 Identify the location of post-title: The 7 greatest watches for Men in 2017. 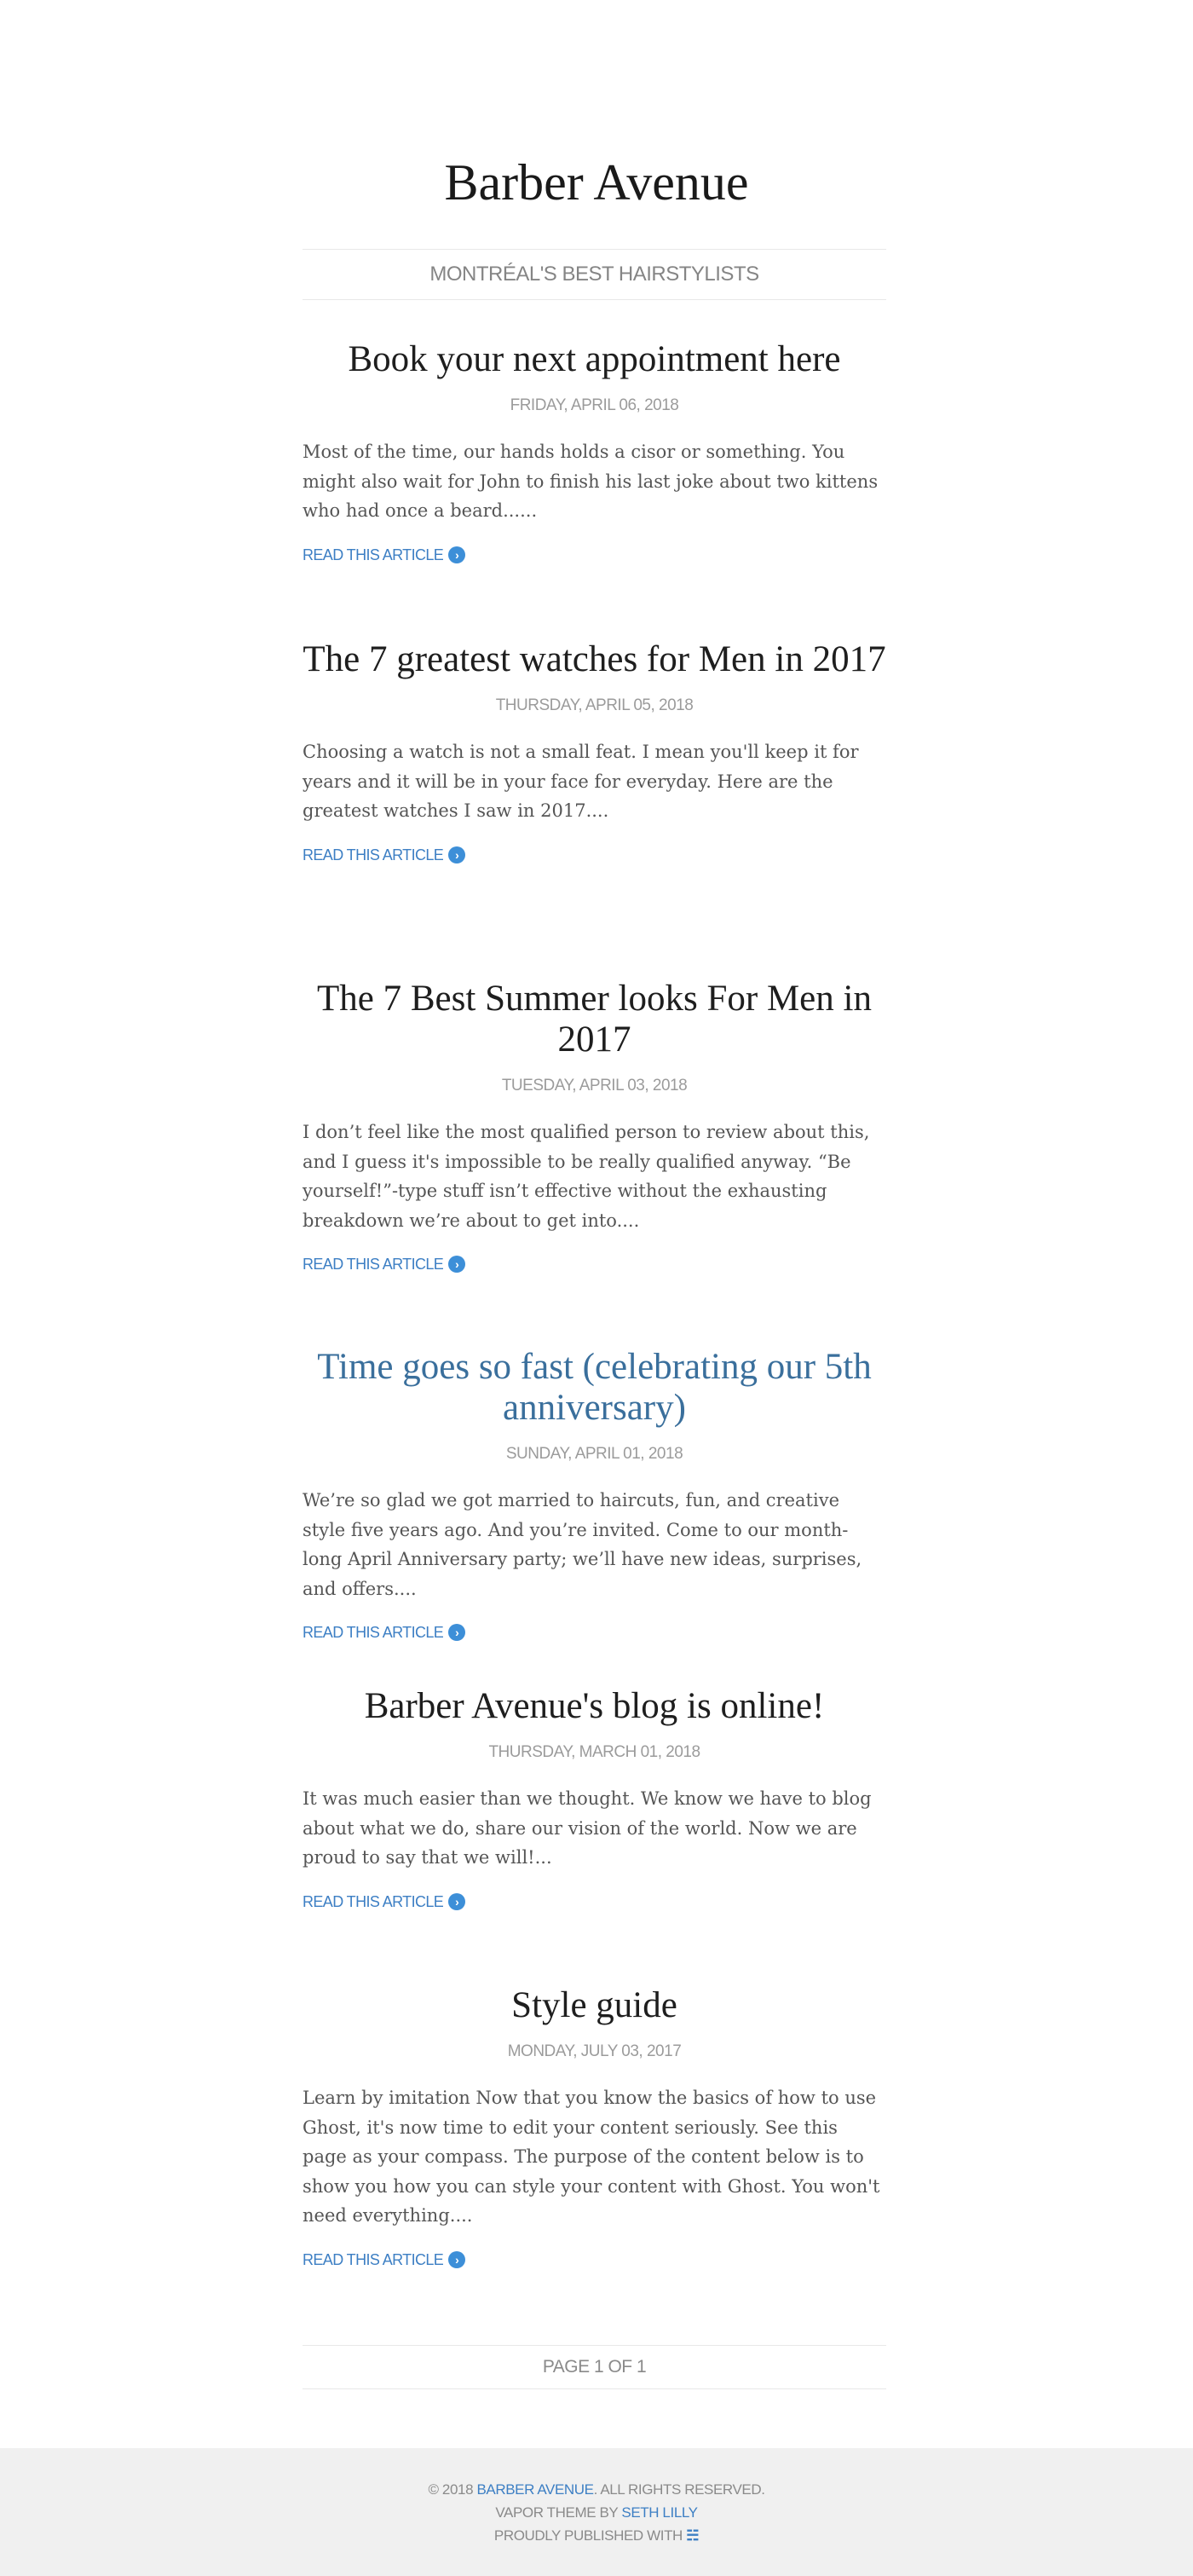
(594, 659).